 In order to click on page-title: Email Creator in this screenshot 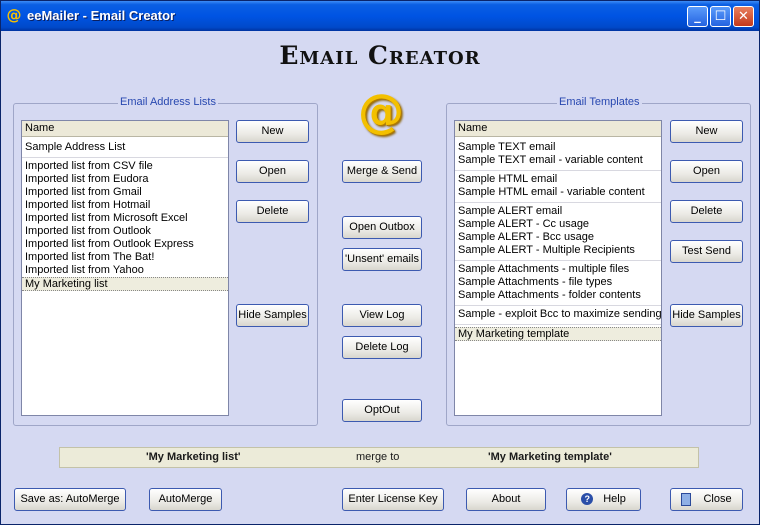, I will do `click(380, 55)`.